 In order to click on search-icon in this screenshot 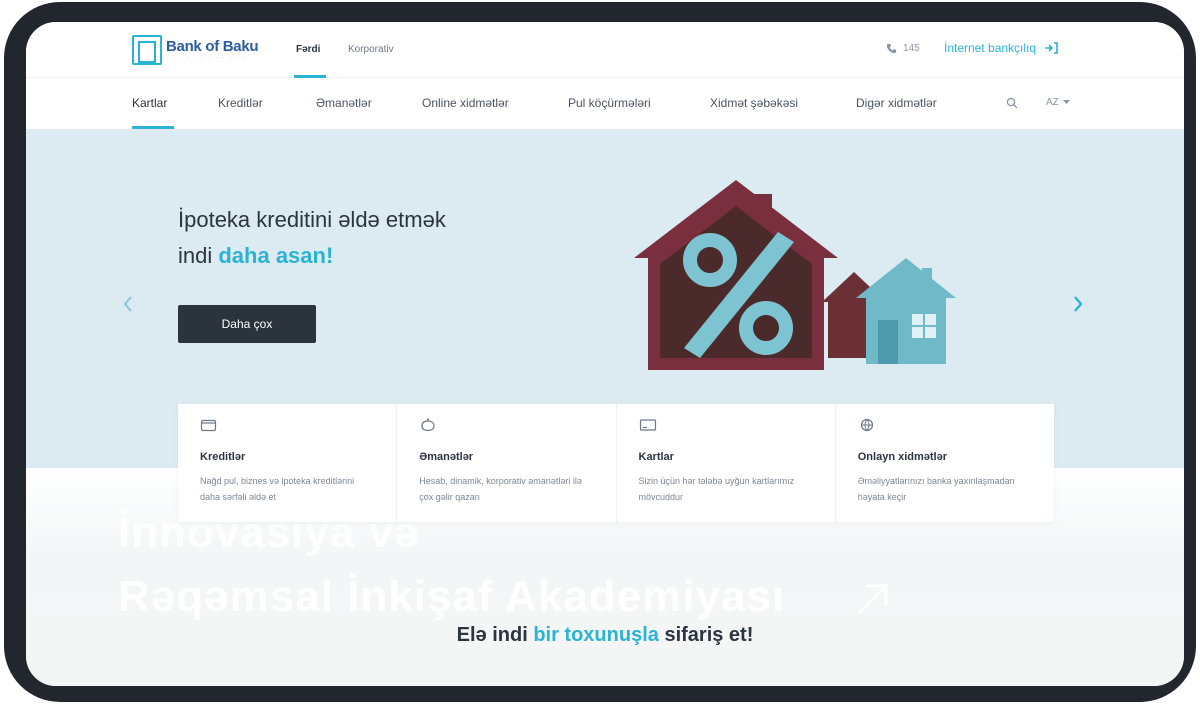, I will do `click(1012, 103)`.